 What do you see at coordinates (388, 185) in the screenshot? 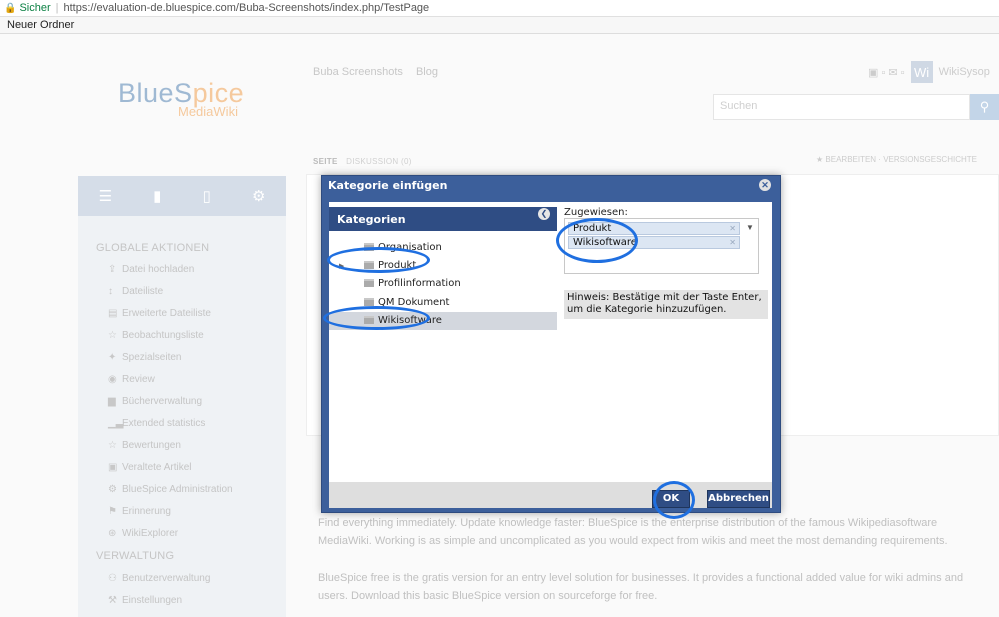
I see `dialog-title: Kategorie einfügen` at bounding box center [388, 185].